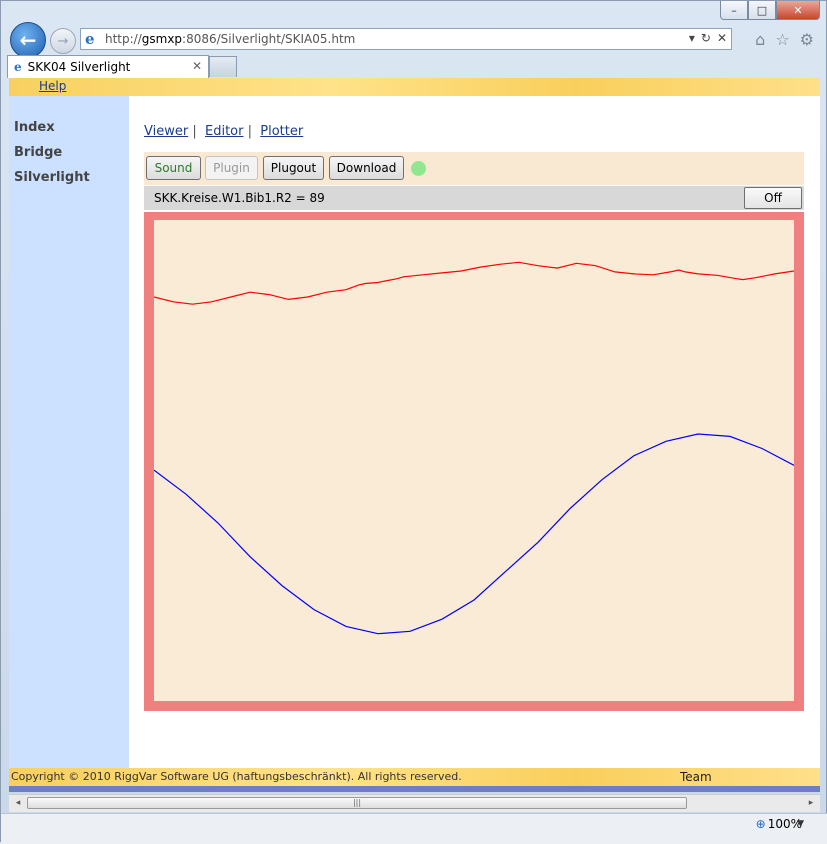 The image size is (827, 844). What do you see at coordinates (239, 198) in the screenshot?
I see `status-text: SKK.Kreise.W1.Bib1.R2 = 89` at bounding box center [239, 198].